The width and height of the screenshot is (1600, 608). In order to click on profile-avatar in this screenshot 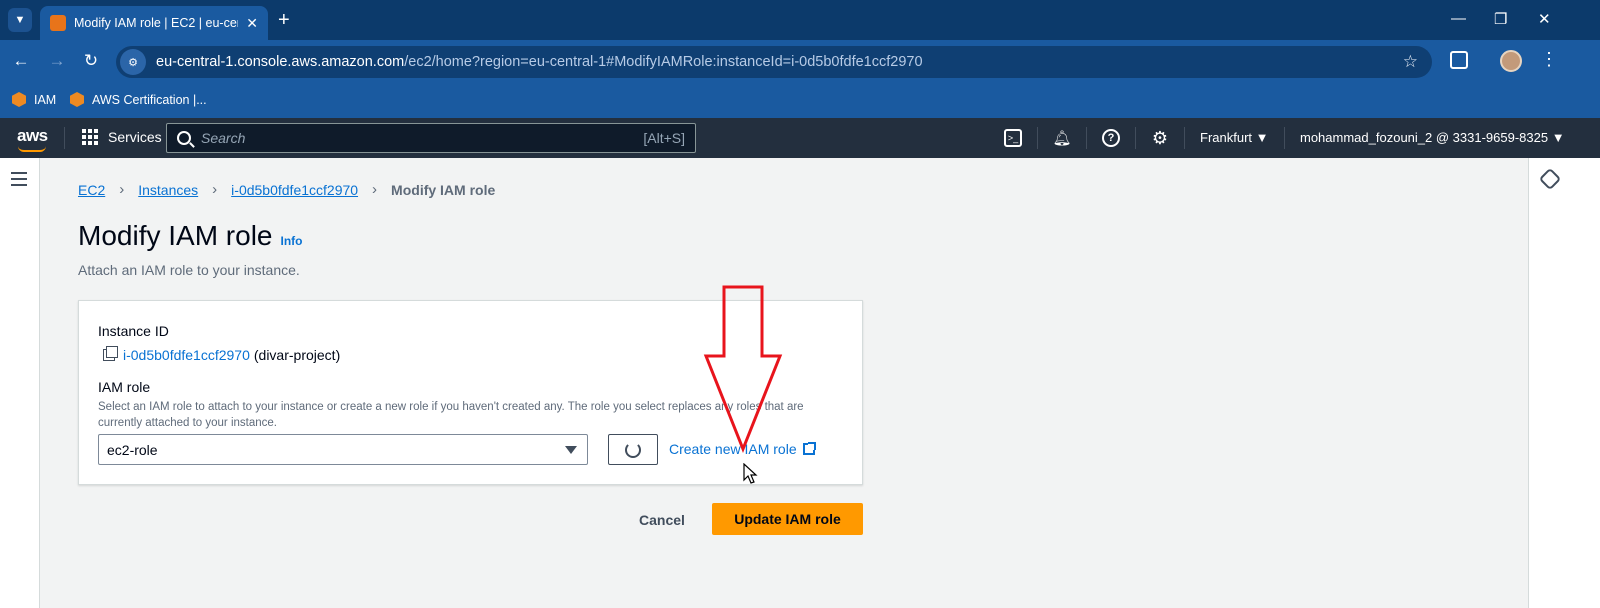, I will do `click(1511, 61)`.